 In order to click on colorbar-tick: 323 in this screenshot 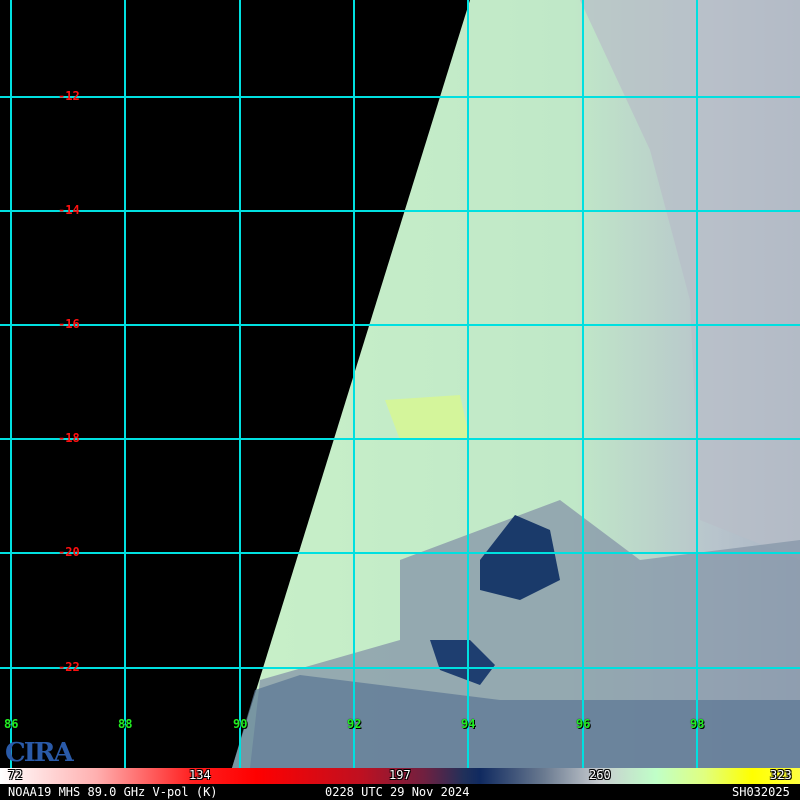, I will do `click(781, 775)`.